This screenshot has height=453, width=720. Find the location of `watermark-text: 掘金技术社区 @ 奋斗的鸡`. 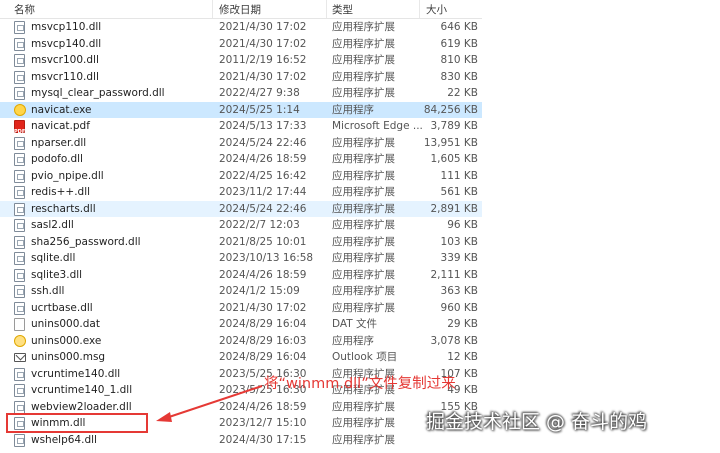

watermark-text: 掘金技术社区 @ 奋斗的鸡 is located at coordinates (537, 422).